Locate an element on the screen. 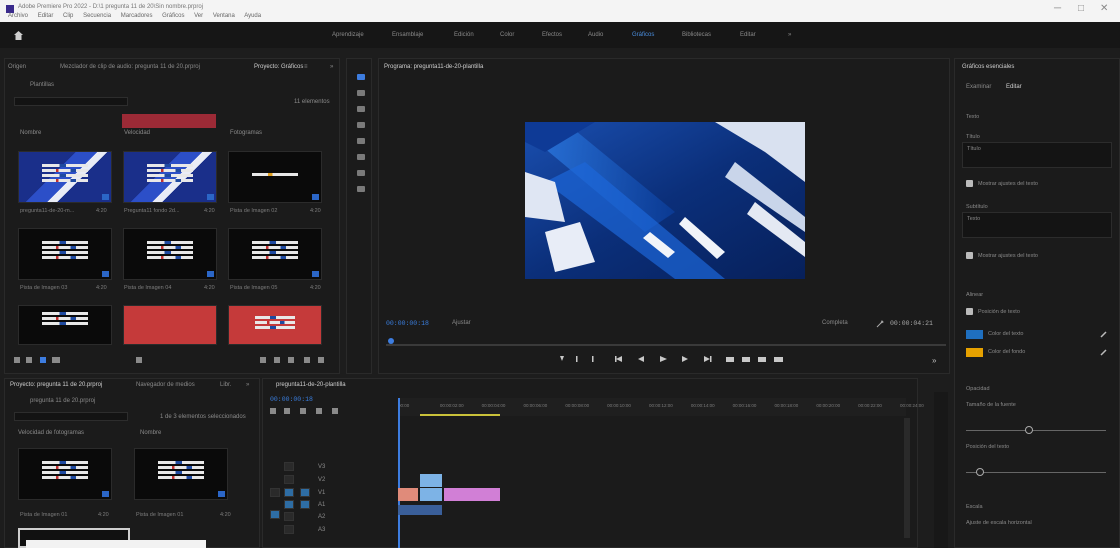  maximize-button: □ is located at coordinates (1081, 8).